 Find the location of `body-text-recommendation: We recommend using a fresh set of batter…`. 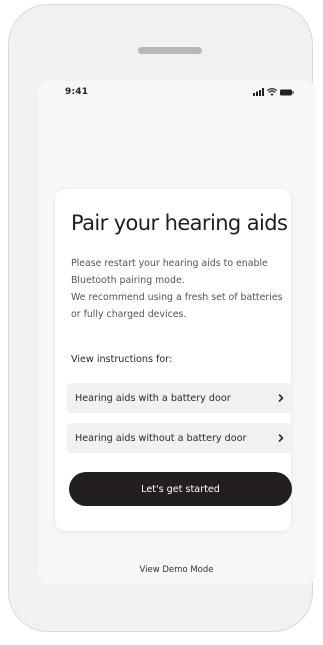

body-text-recommendation: We recommend using a fresh set of batter… is located at coordinates (177, 306).